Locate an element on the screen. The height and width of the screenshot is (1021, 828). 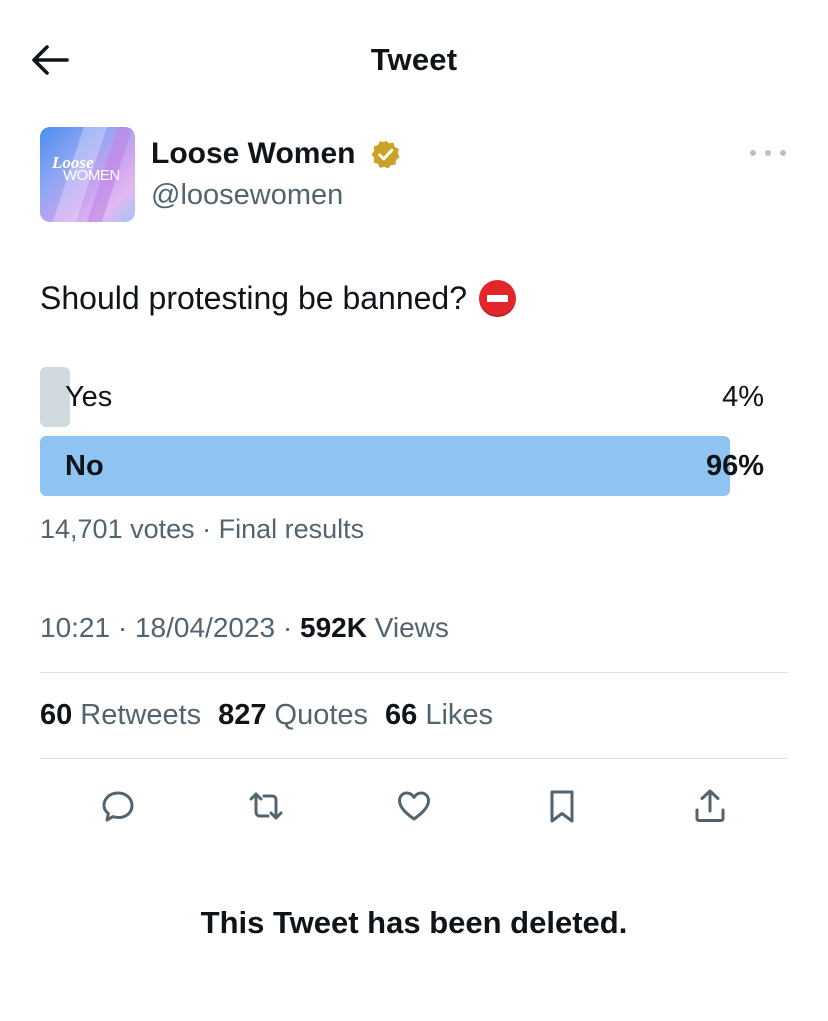
poll-option-yes: Yes 4% is located at coordinates (402, 397).